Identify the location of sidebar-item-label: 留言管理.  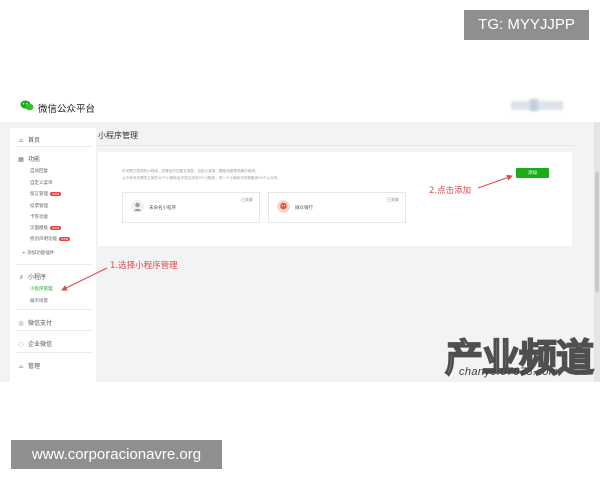
(39, 194).